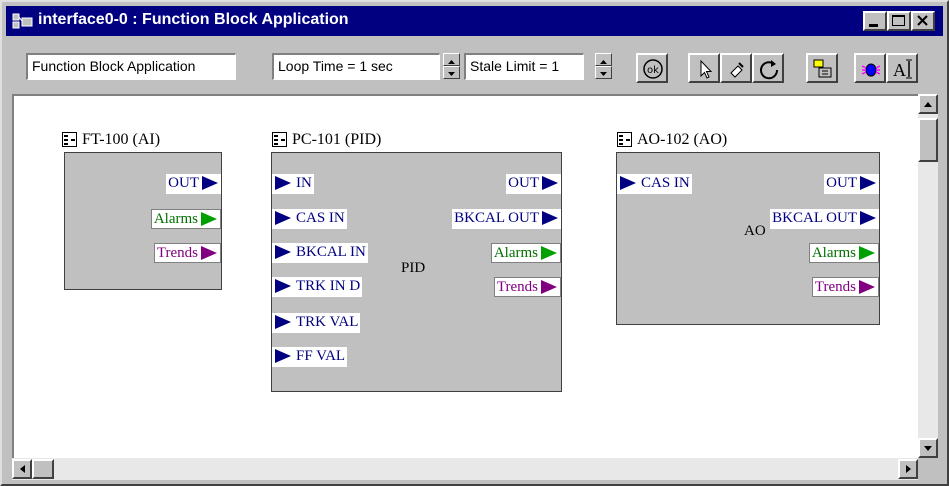 Image resolution: width=949 pixels, height=486 pixels. I want to click on port-label: TRK VAL, so click(327, 322).